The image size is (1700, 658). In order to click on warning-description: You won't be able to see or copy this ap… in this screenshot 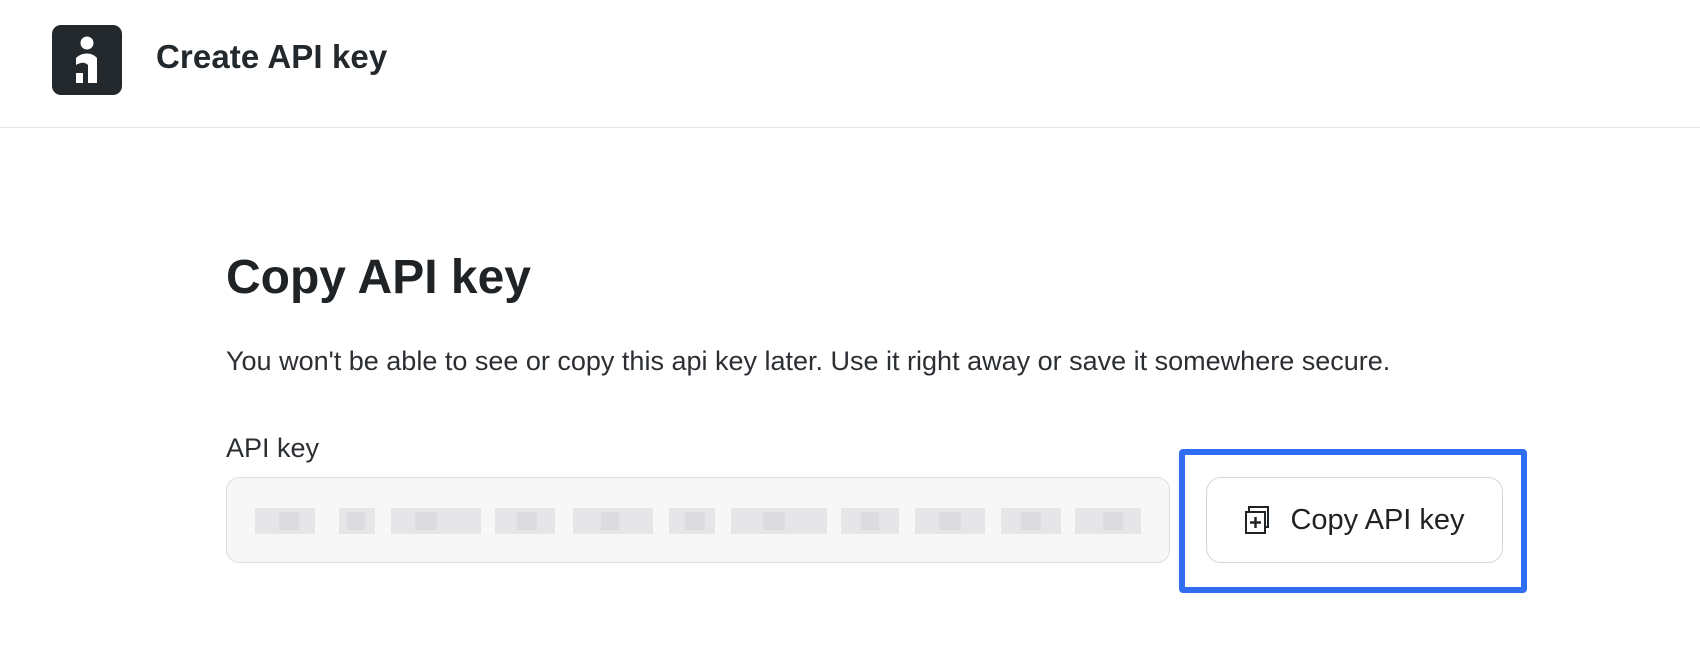, I will do `click(808, 361)`.